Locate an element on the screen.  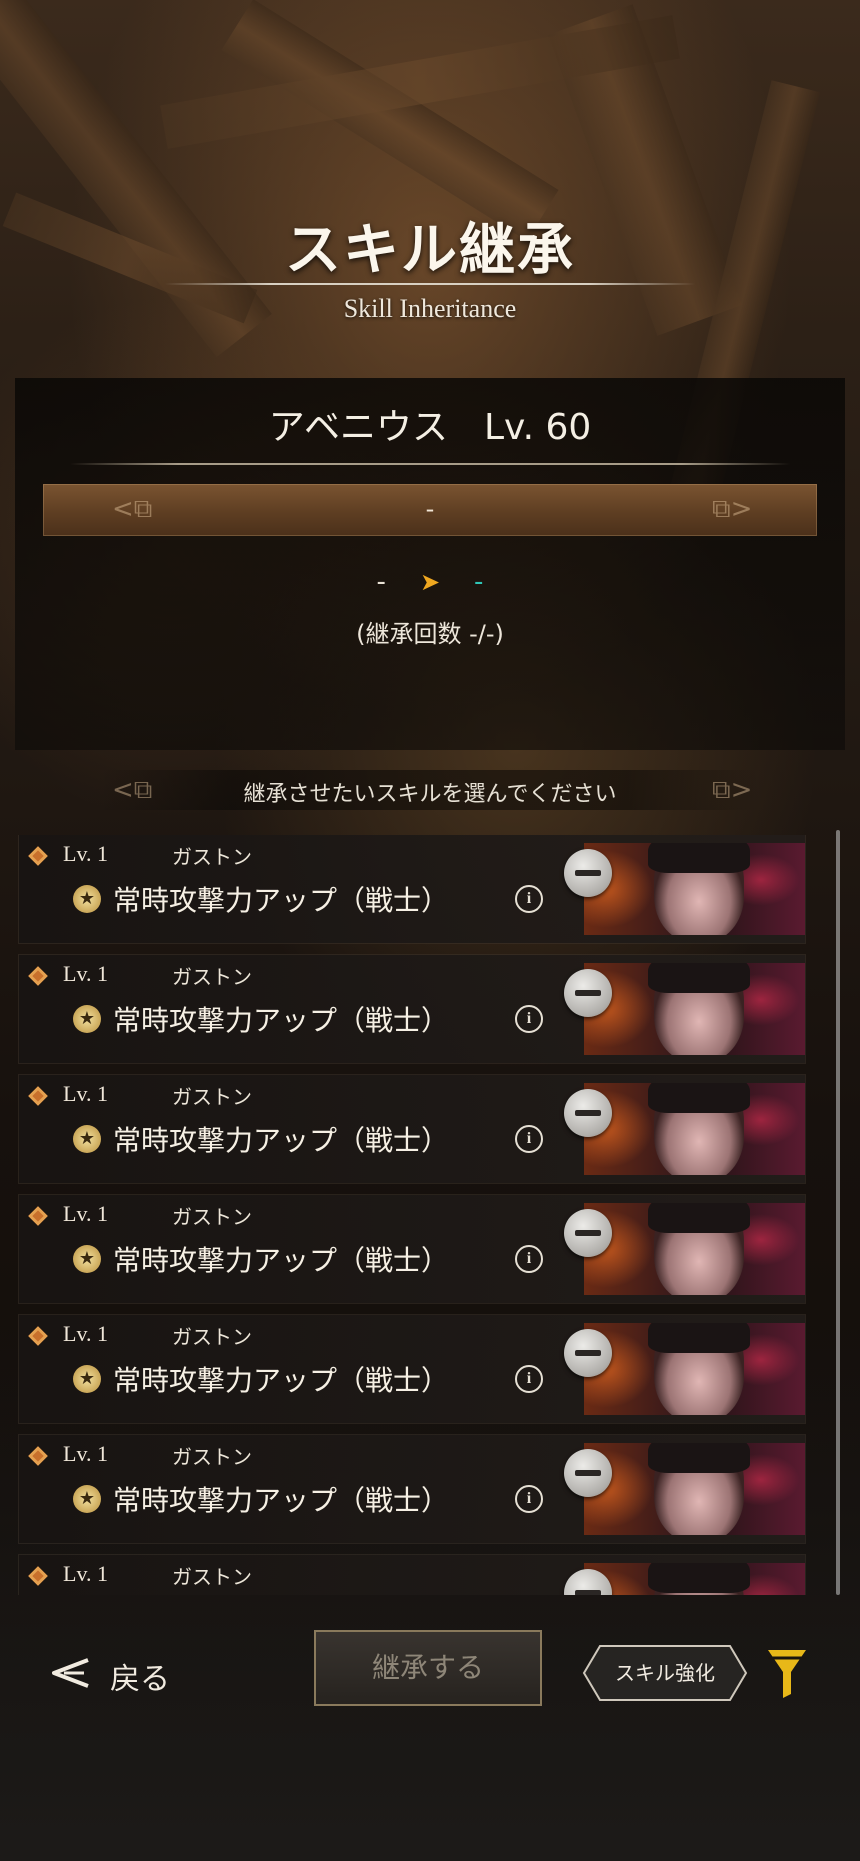
panel-divider is located at coordinates (430, 464).